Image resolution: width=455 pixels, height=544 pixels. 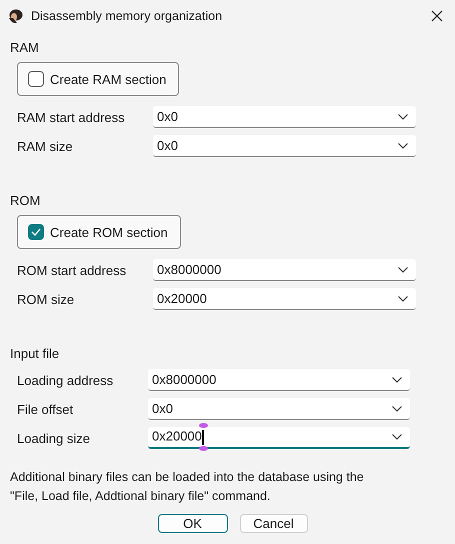 I want to click on dialog-button: OK, so click(x=193, y=523).